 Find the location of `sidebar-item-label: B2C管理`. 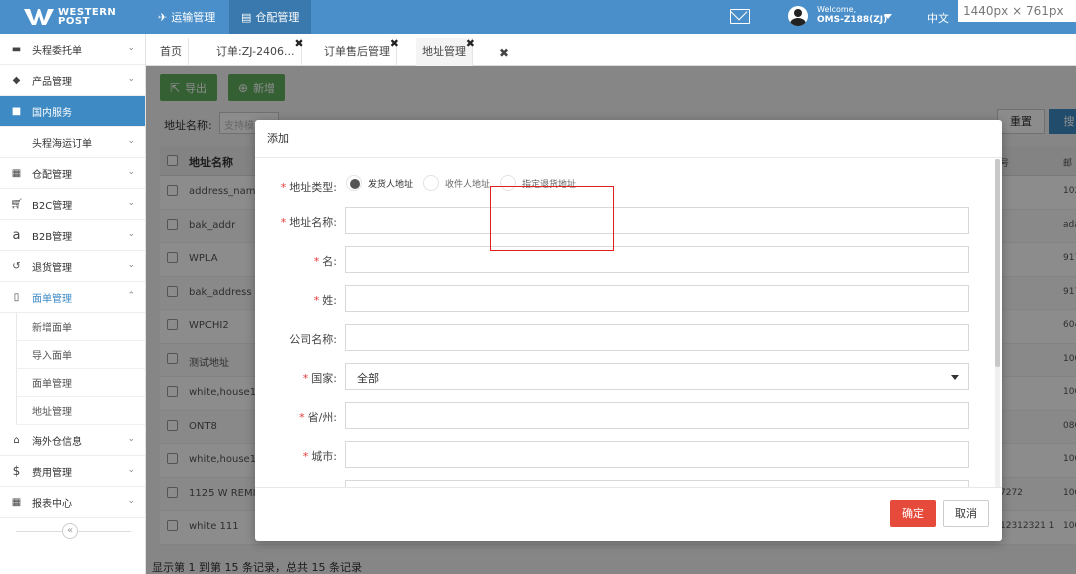

sidebar-item-label: B2C管理 is located at coordinates (52, 206).